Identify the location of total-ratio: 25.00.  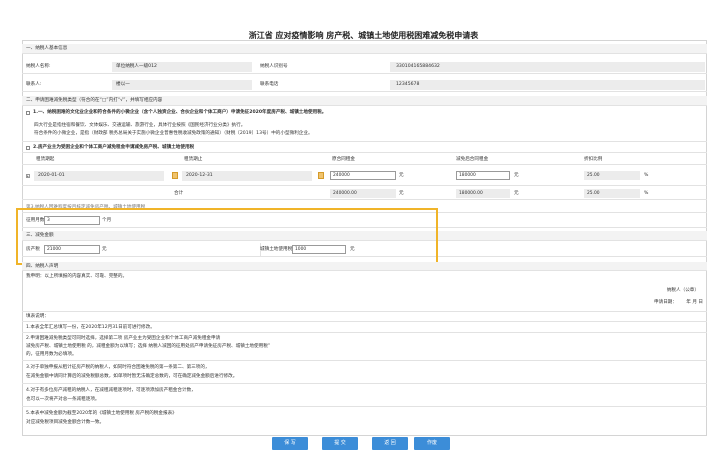
(612, 193).